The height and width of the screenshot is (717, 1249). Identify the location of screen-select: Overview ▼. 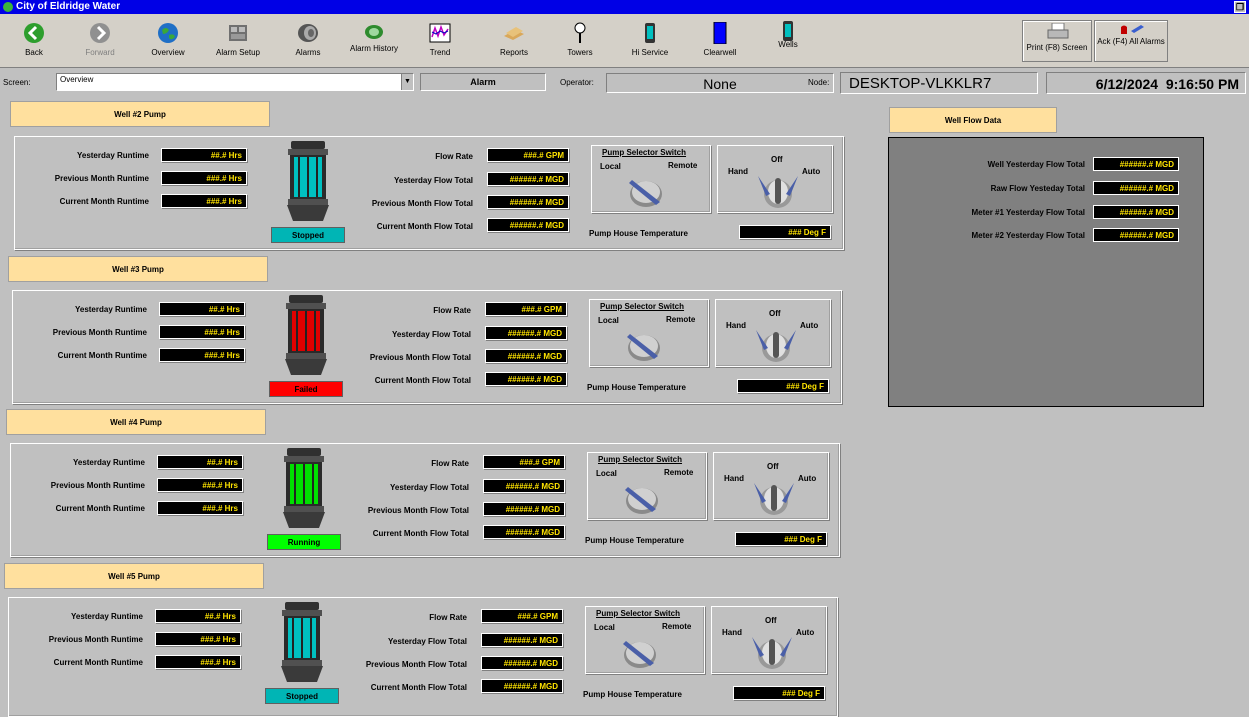
(235, 82).